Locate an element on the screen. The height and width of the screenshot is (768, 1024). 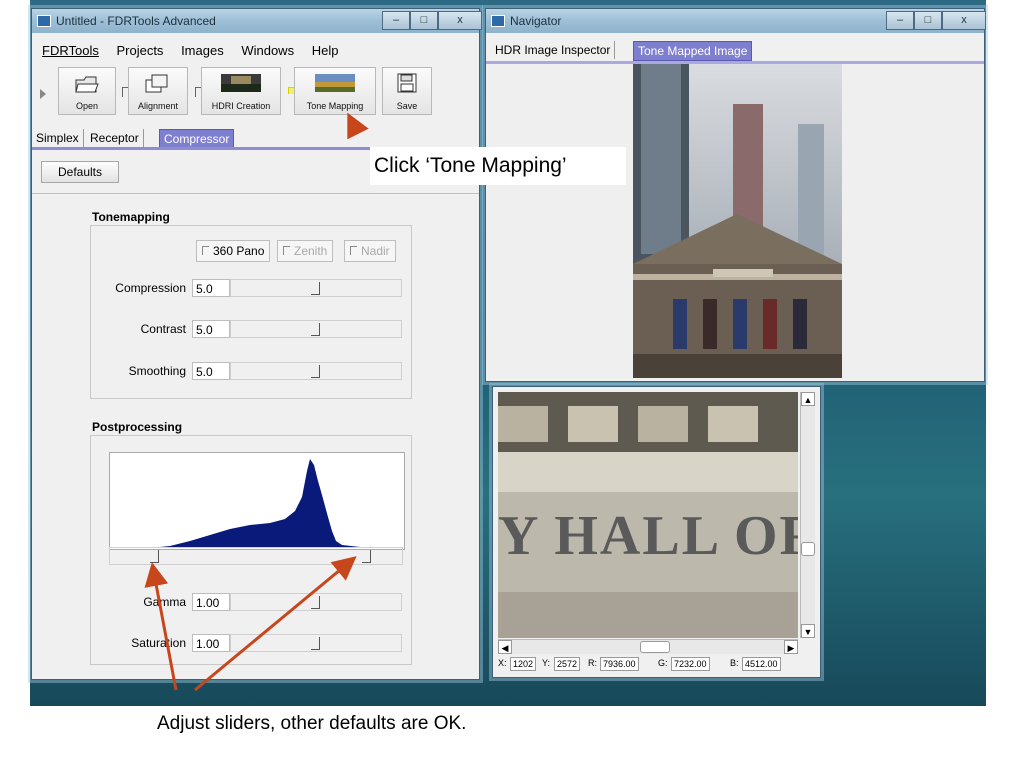
arrow-to-white-point is located at coordinates (275, 624).